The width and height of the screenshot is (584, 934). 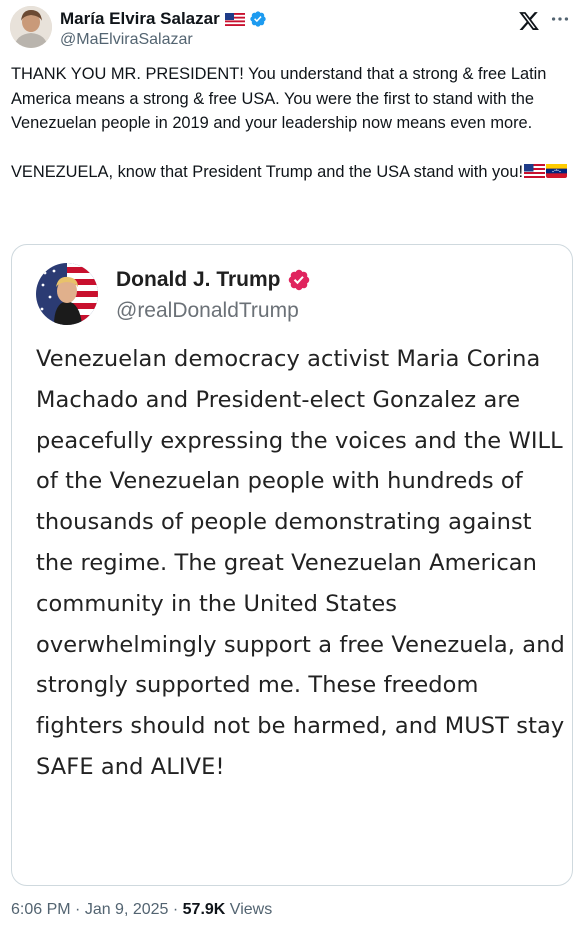 I want to click on more-options-icon, so click(x=560, y=20).